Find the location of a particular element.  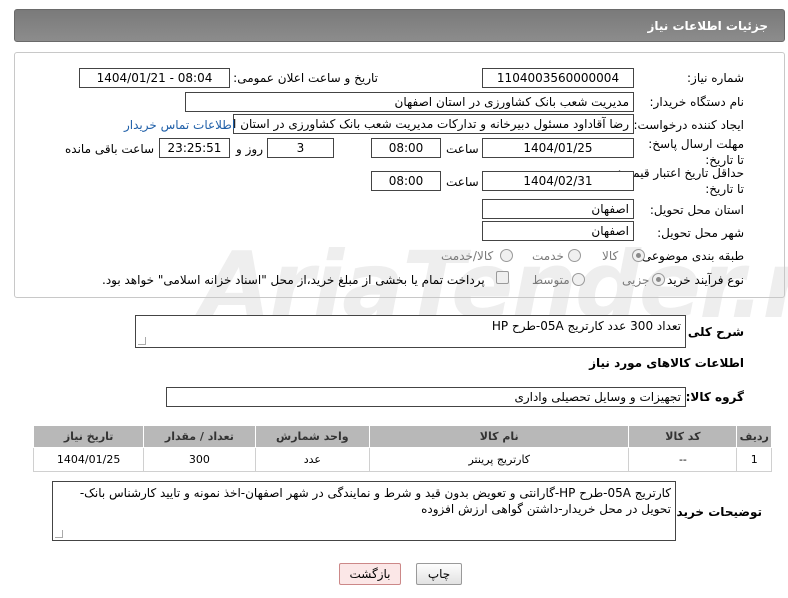

col-item-code: کد کالا is located at coordinates (683, 436).